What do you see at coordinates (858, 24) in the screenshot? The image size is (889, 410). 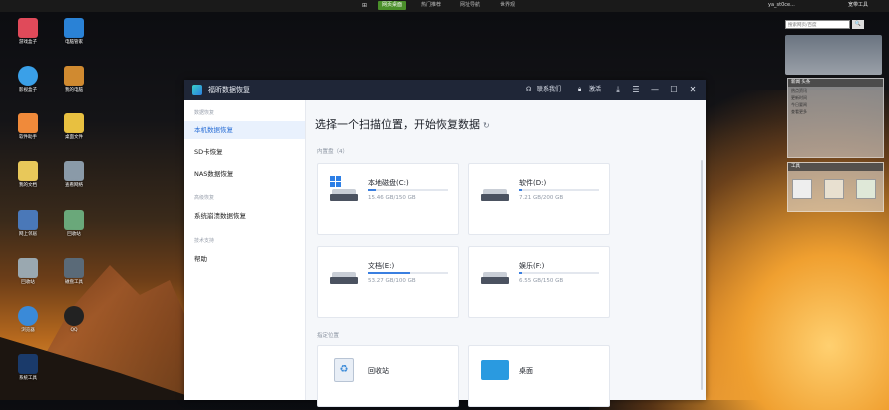 I see `search-icon: 🔍` at bounding box center [858, 24].